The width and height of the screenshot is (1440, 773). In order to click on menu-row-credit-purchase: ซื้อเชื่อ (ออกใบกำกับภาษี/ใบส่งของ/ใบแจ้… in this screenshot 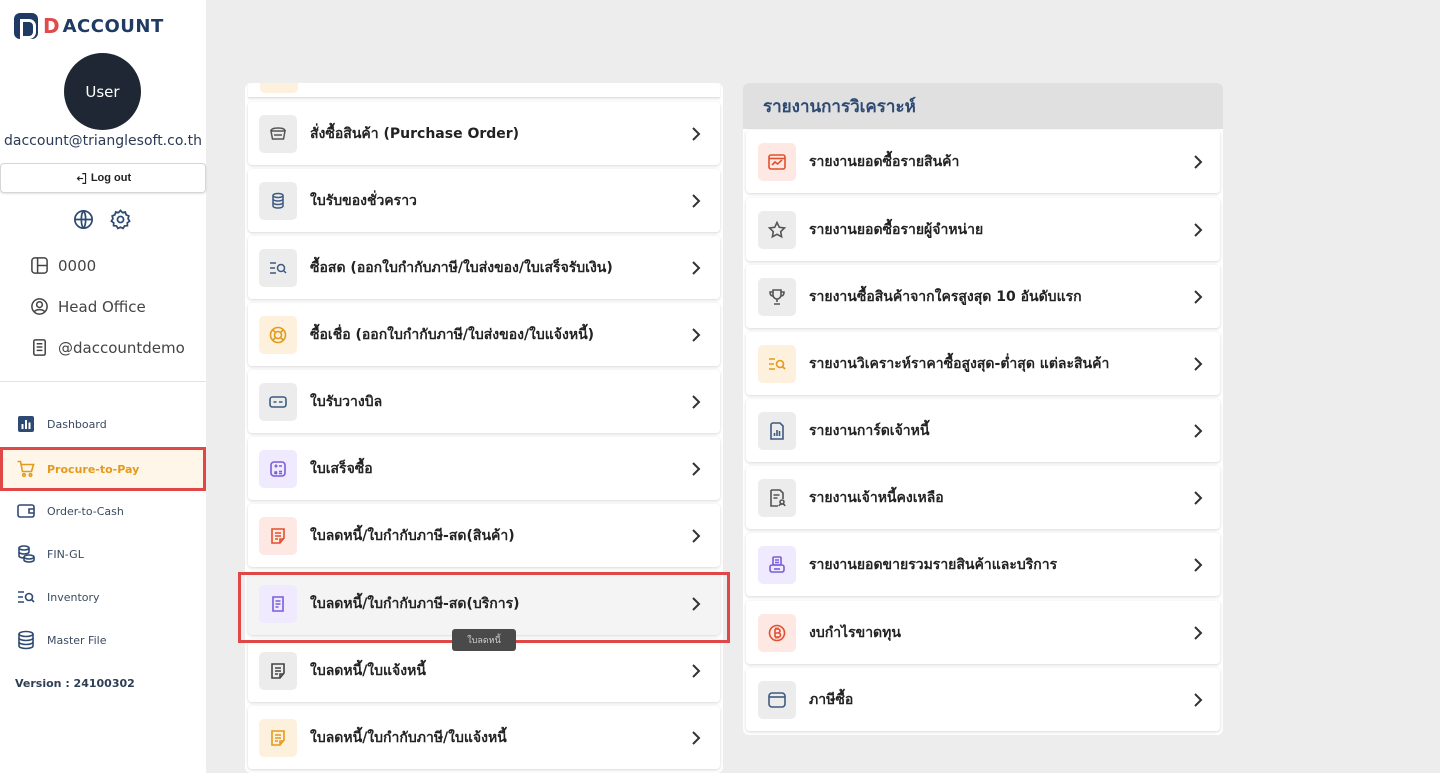, I will do `click(484, 334)`.